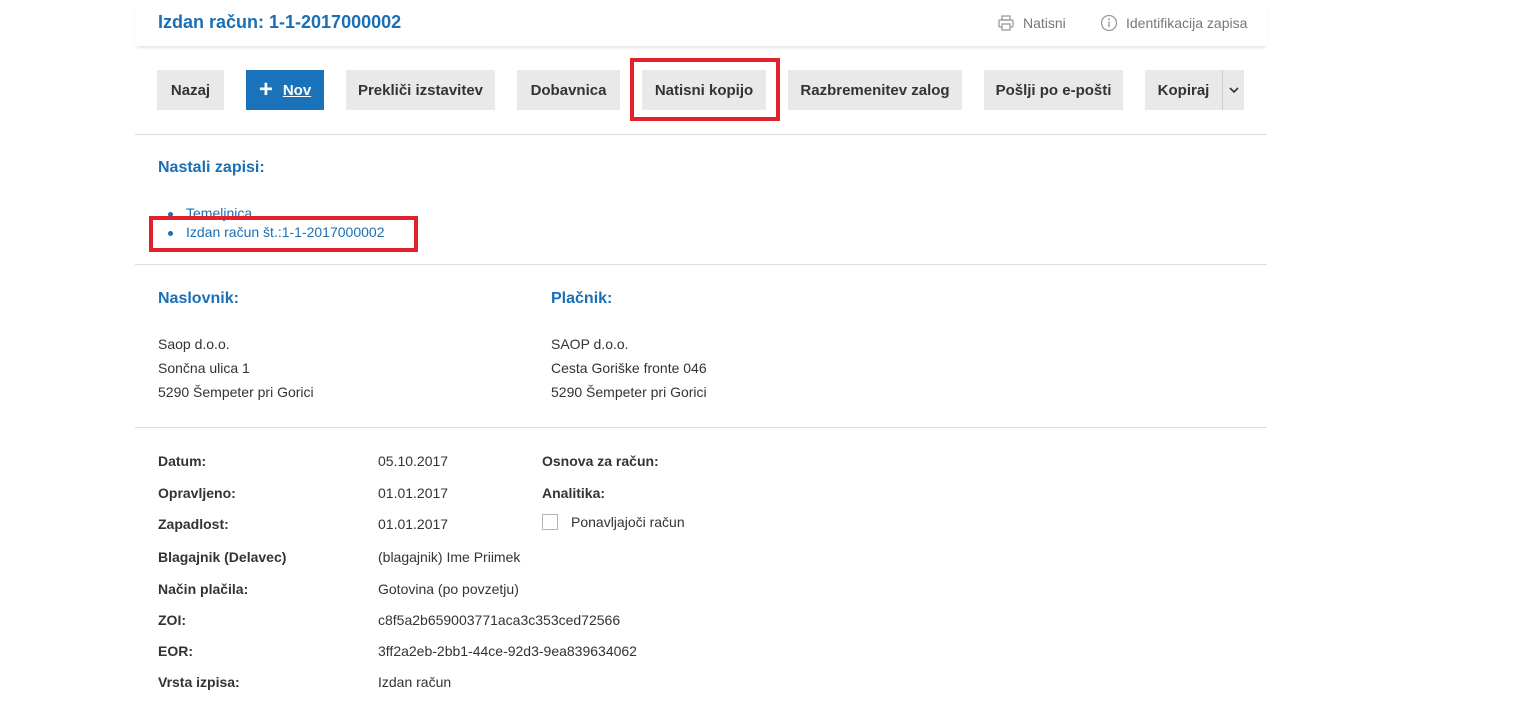 The image size is (1526, 721). Describe the element at coordinates (1187, 23) in the screenshot. I see `record-identification-label: Identifikacija zapisa` at that location.